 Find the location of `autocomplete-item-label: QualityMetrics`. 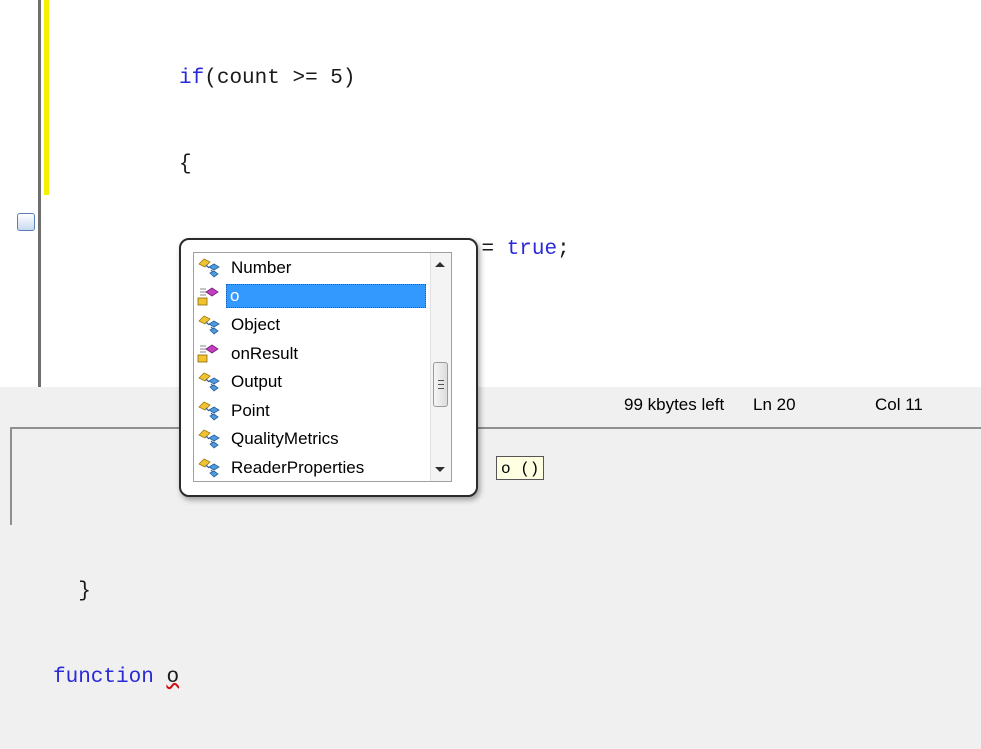

autocomplete-item-label: QualityMetrics is located at coordinates (285, 438).